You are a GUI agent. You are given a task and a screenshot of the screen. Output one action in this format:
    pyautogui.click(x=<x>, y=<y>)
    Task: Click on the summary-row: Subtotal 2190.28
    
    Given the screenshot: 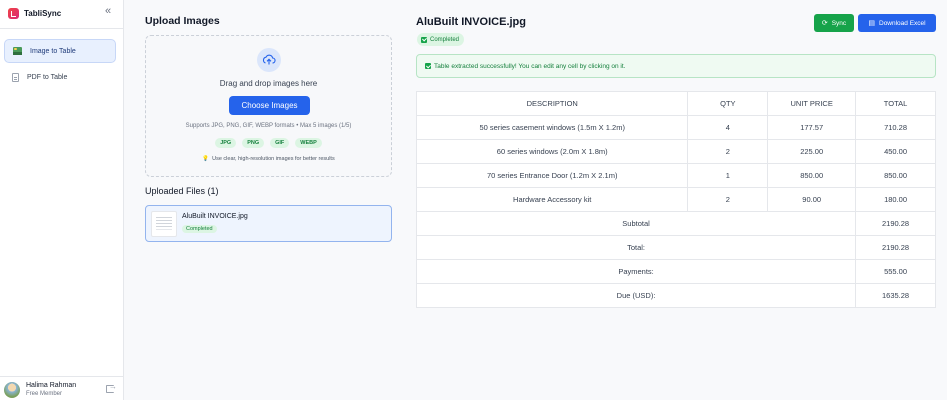 What is the action you would take?
    pyautogui.click(x=675, y=223)
    